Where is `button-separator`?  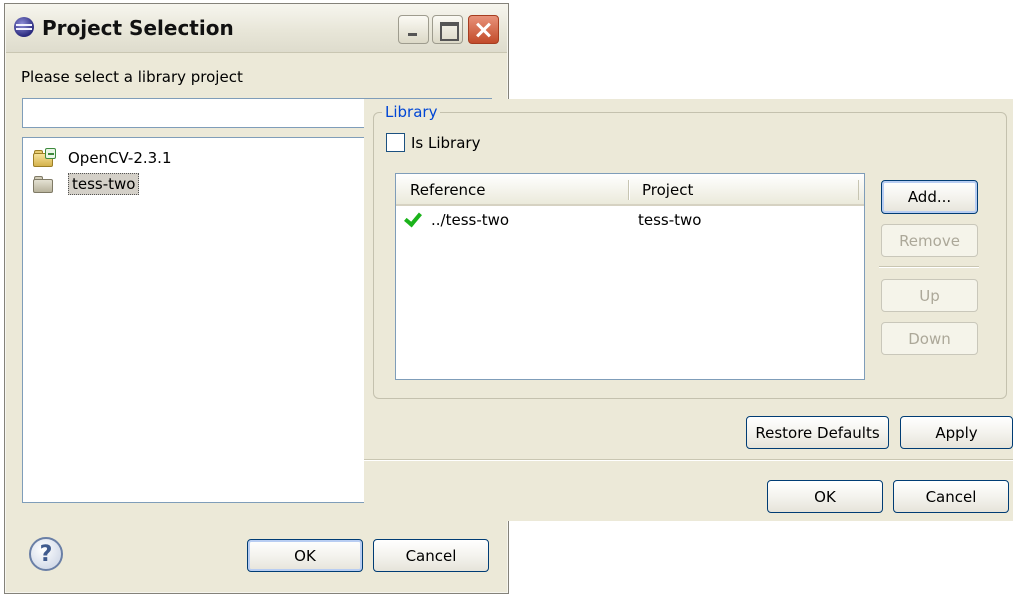 button-separator is located at coordinates (929, 267).